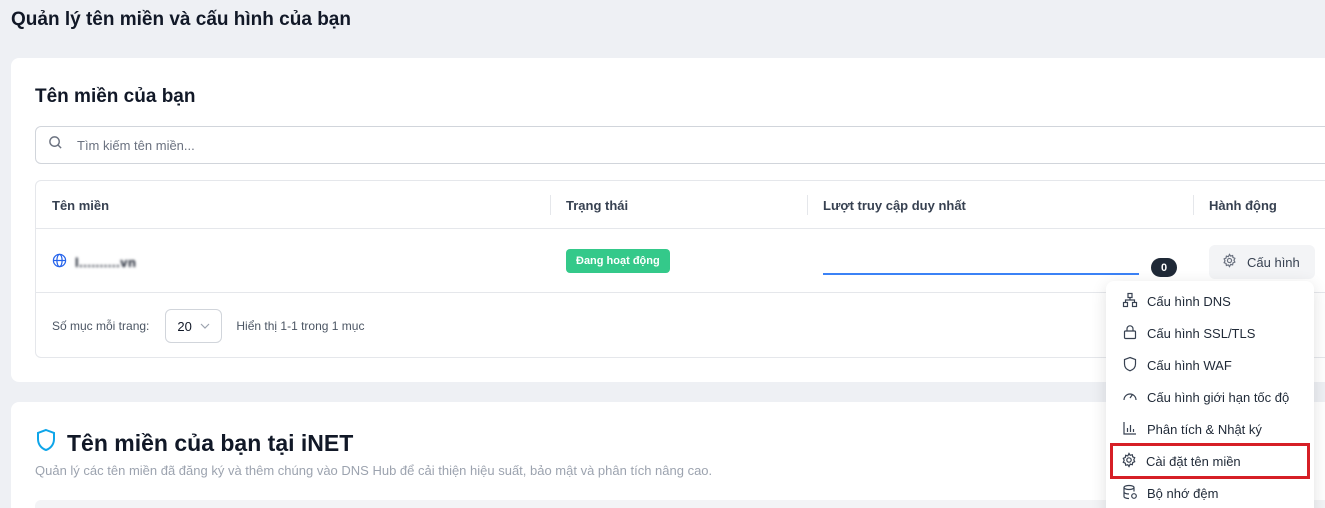 This screenshot has height=508, width=1325. Describe the element at coordinates (1235, 205) in the screenshot. I see `column-header-actions: Hành động` at that location.